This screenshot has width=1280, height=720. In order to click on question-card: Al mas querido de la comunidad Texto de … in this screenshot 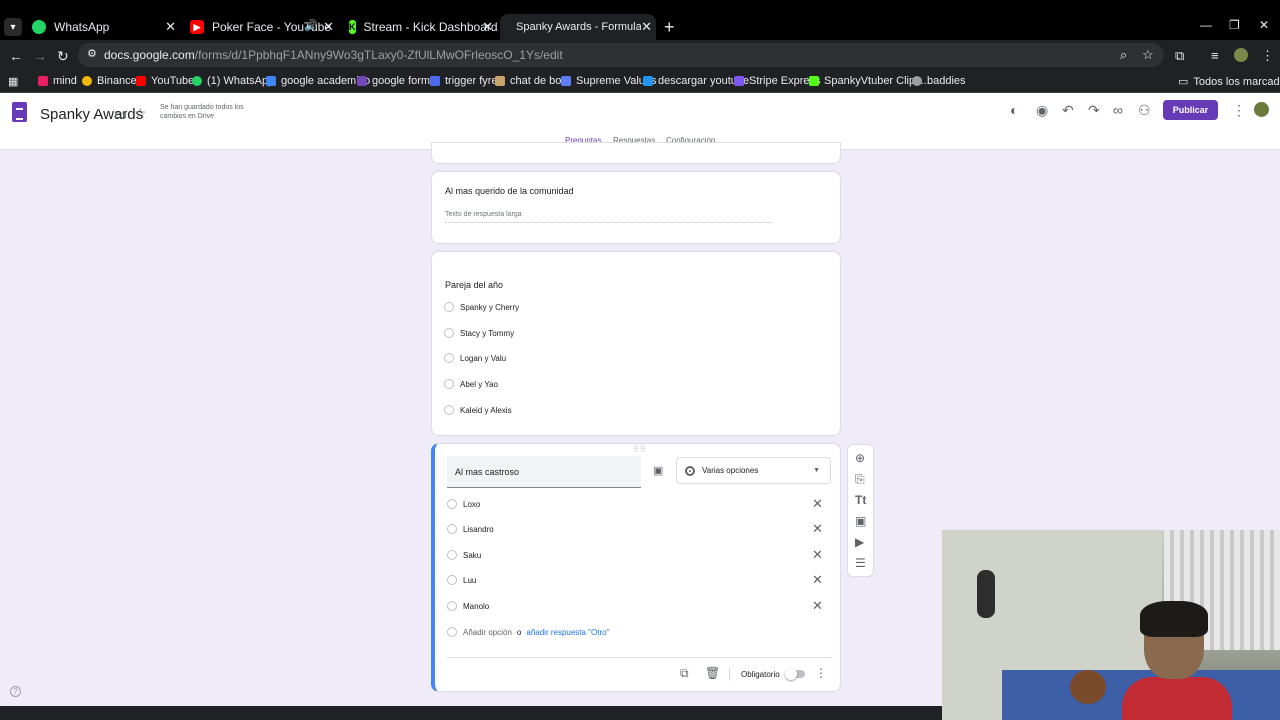, I will do `click(636, 207)`.